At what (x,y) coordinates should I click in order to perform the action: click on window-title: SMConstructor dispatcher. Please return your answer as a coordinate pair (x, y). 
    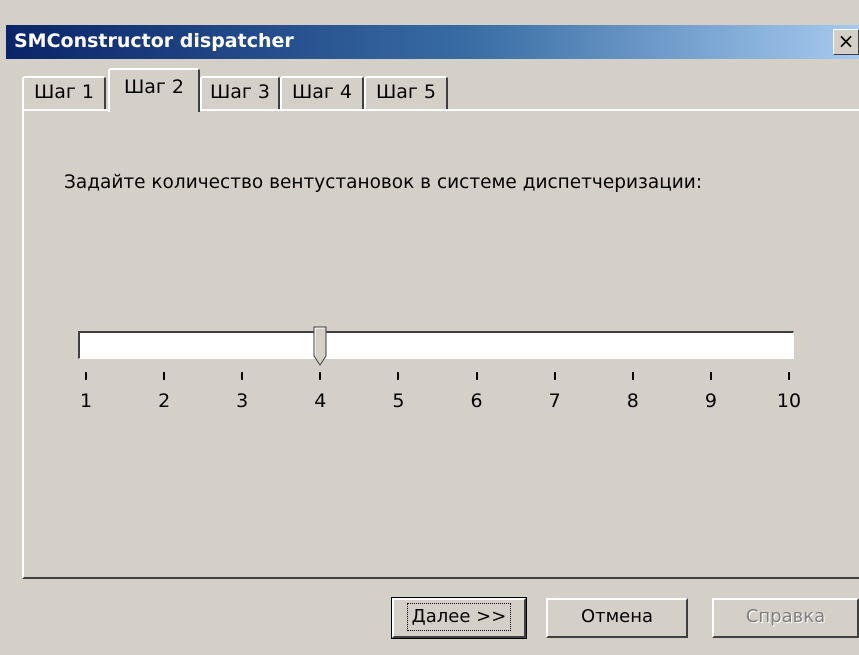
    Looking at the image, I should click on (154, 41).